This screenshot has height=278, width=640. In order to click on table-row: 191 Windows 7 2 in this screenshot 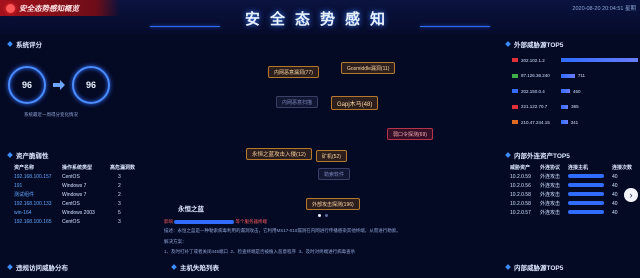, I will do `click(79, 185)`.